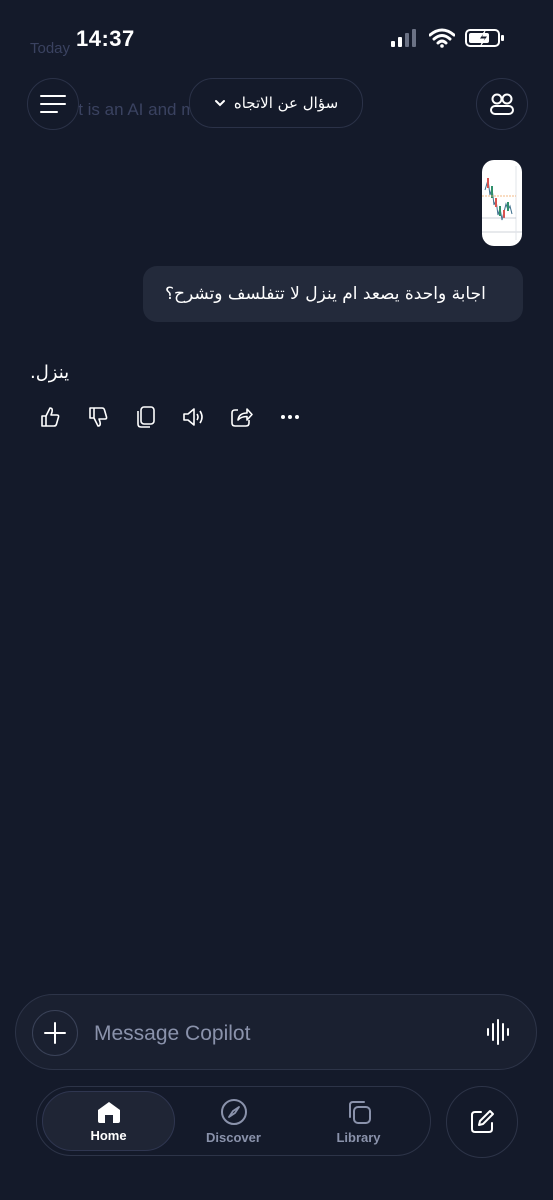 The height and width of the screenshot is (1200, 553). I want to click on voice-waveform-icon, so click(498, 1032).